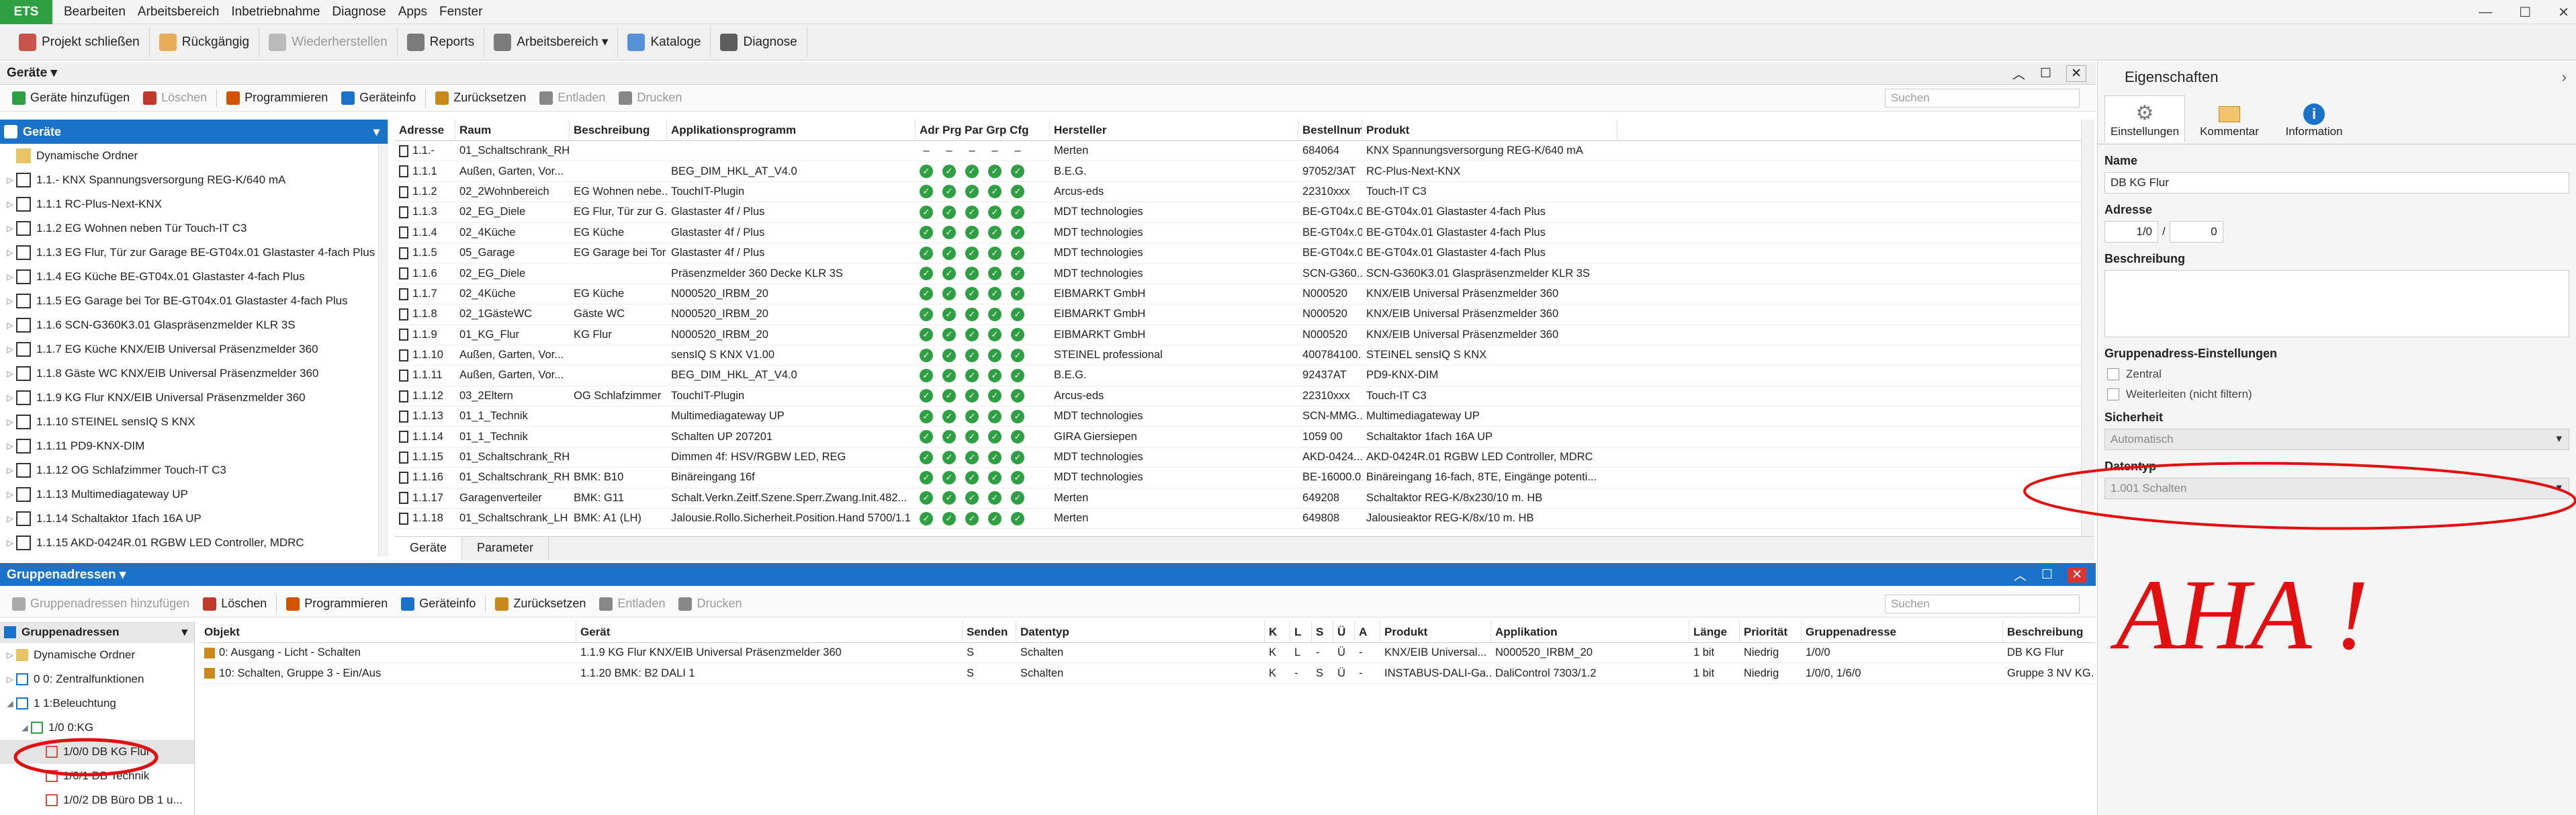  What do you see at coordinates (86, 757) in the screenshot?
I see `tree-item-highlight-ellipse` at bounding box center [86, 757].